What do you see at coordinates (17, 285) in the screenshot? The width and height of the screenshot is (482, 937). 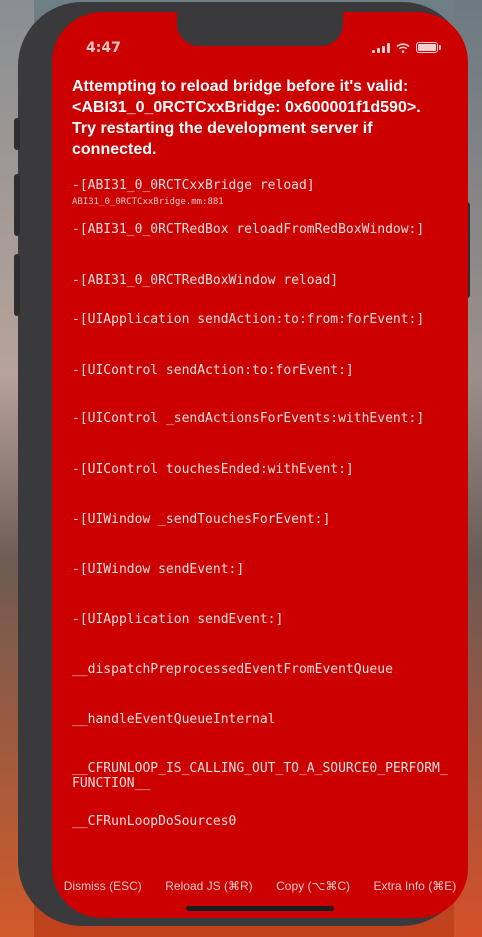 I see `volume-down-button` at bounding box center [17, 285].